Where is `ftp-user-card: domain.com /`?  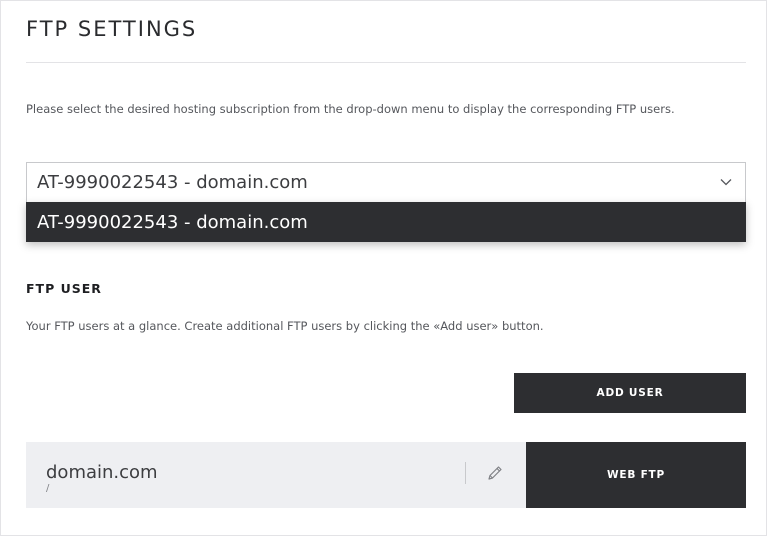
ftp-user-card: domain.com / is located at coordinates (276, 475).